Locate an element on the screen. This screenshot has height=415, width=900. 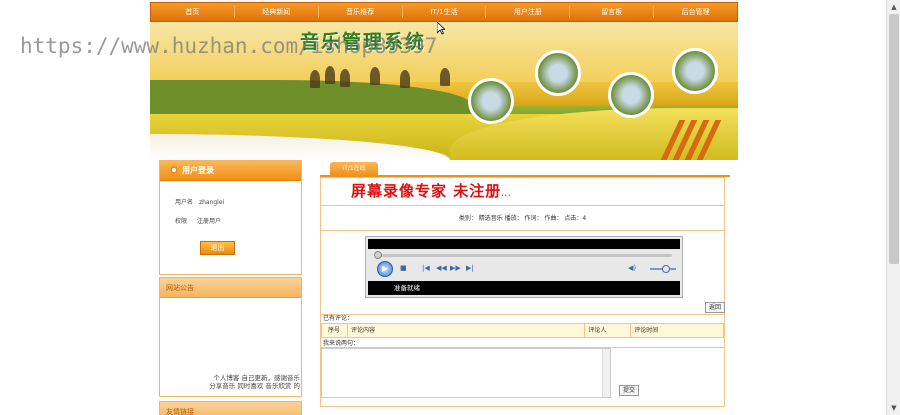
recorder-text: 屏幕录像专家 未注册 is located at coordinates (426, 191).